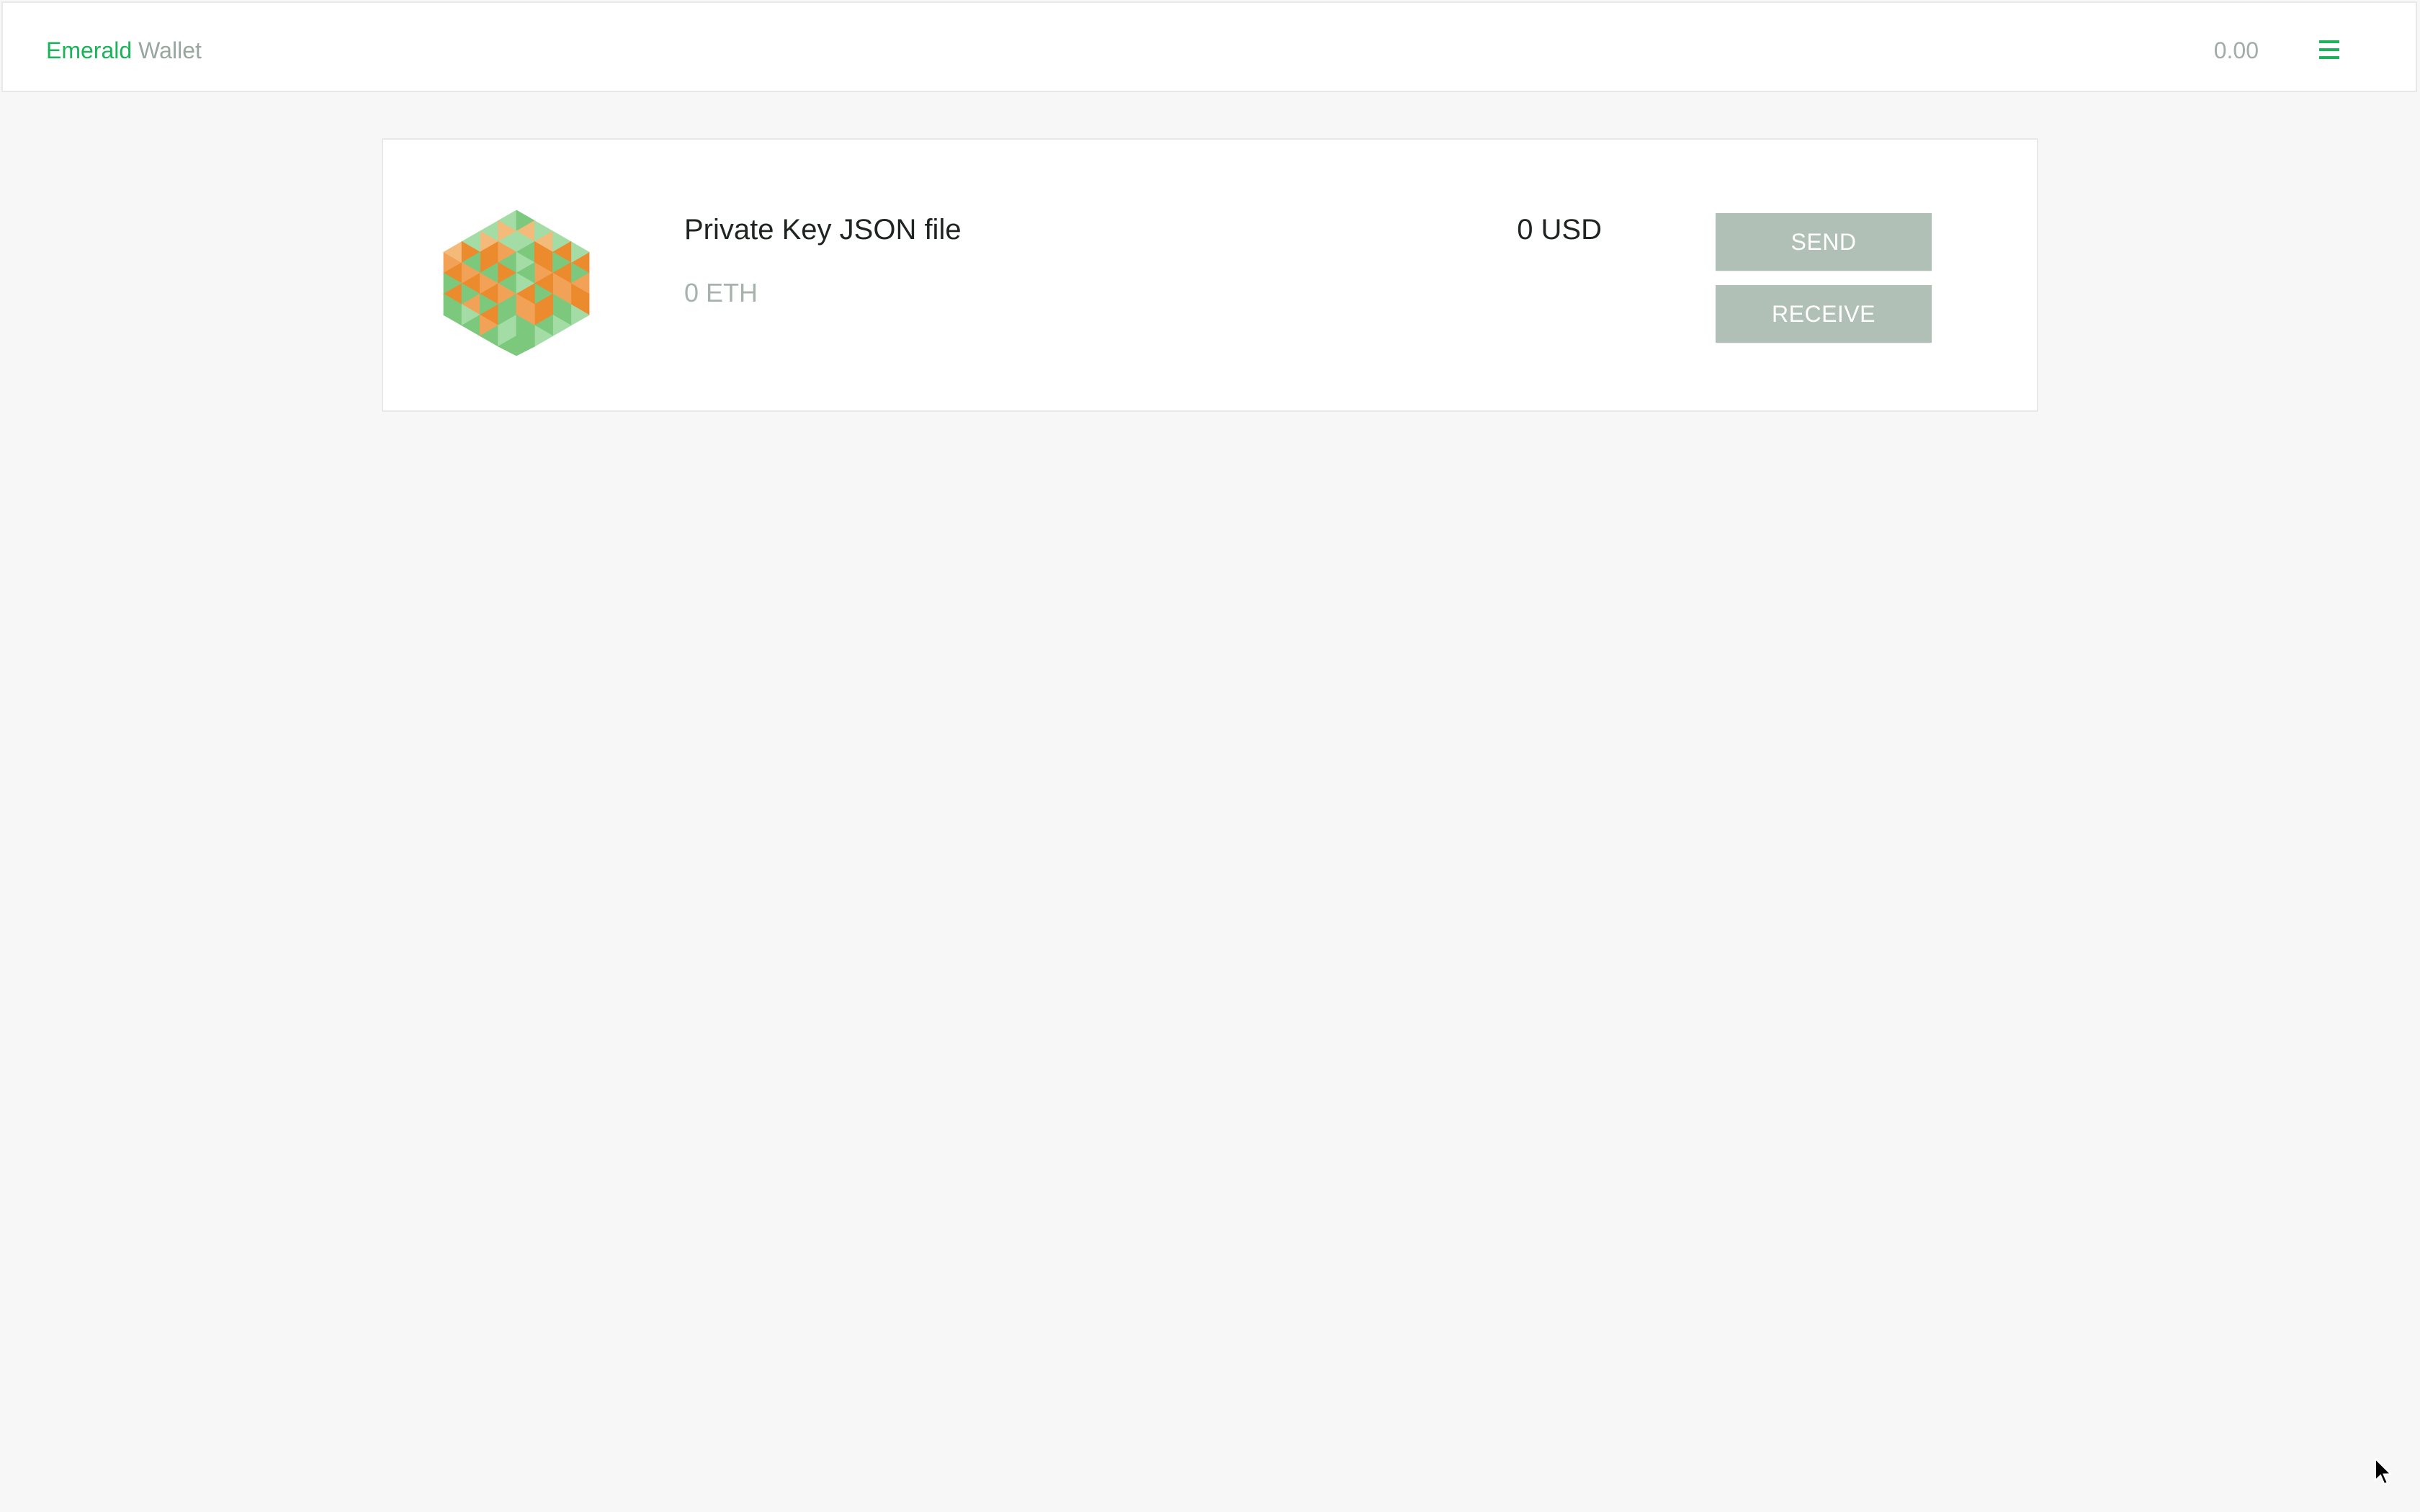 This screenshot has height=1512, width=2420. I want to click on app-logo: Emerald Wallet, so click(124, 50).